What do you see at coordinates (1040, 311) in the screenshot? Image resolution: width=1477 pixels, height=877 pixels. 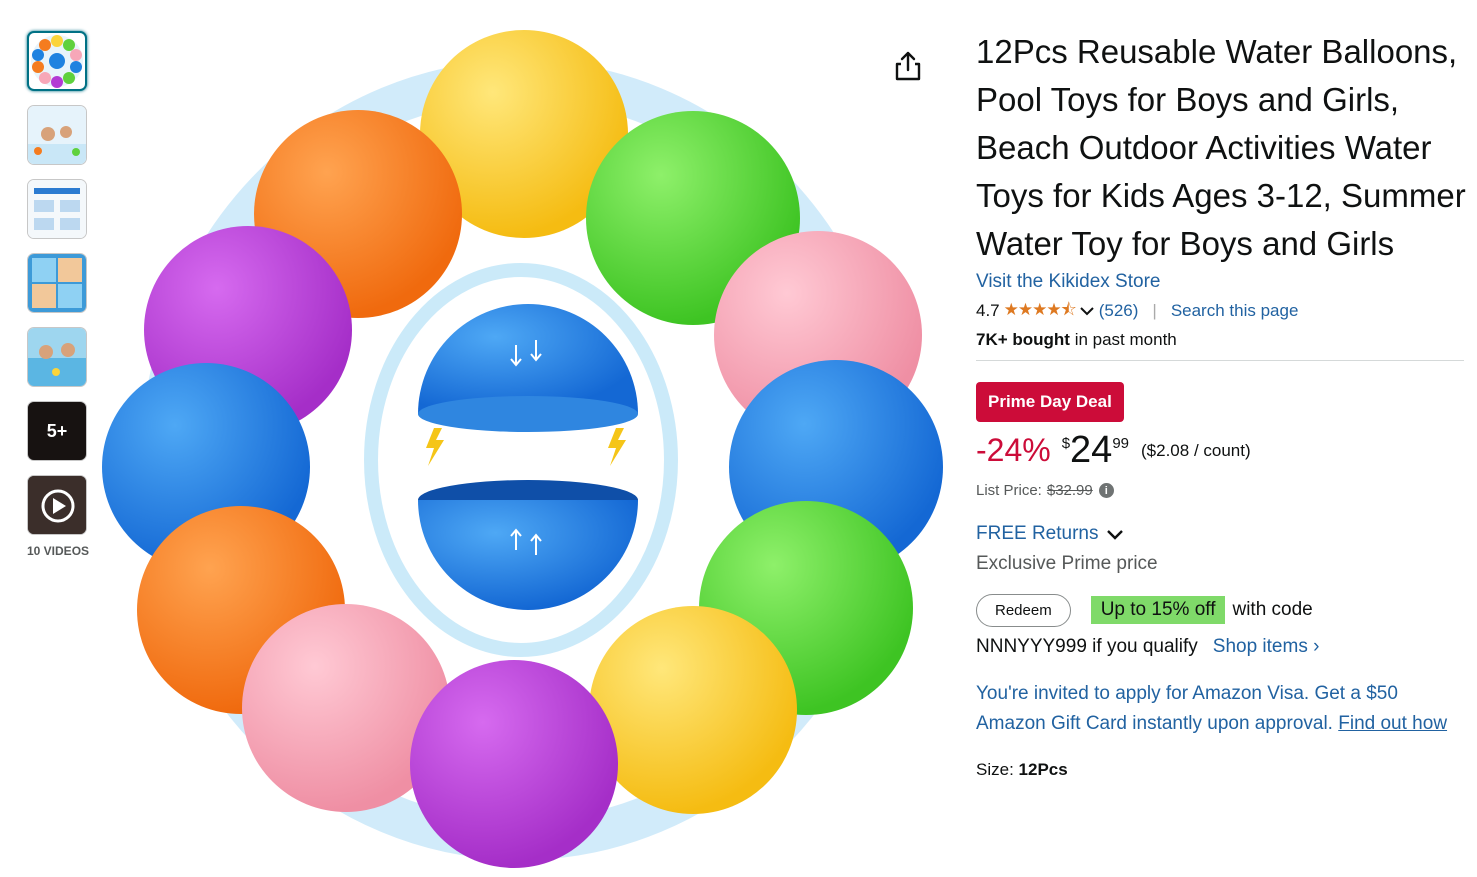 I see `star-rating-icon: ★★★★⯪` at bounding box center [1040, 311].